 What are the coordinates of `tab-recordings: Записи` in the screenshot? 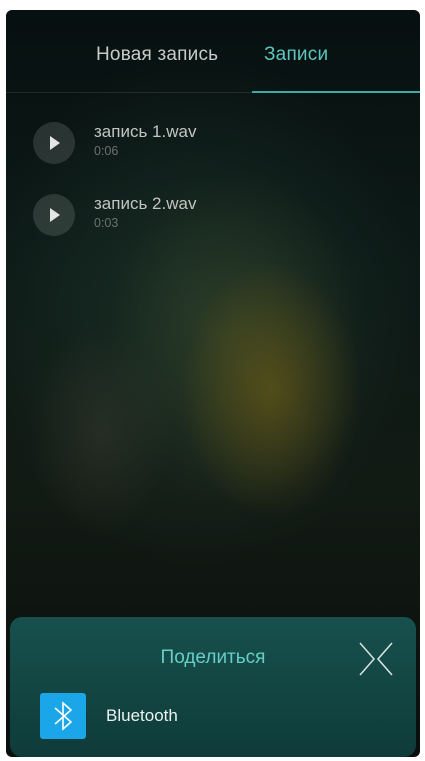 It's located at (296, 55).